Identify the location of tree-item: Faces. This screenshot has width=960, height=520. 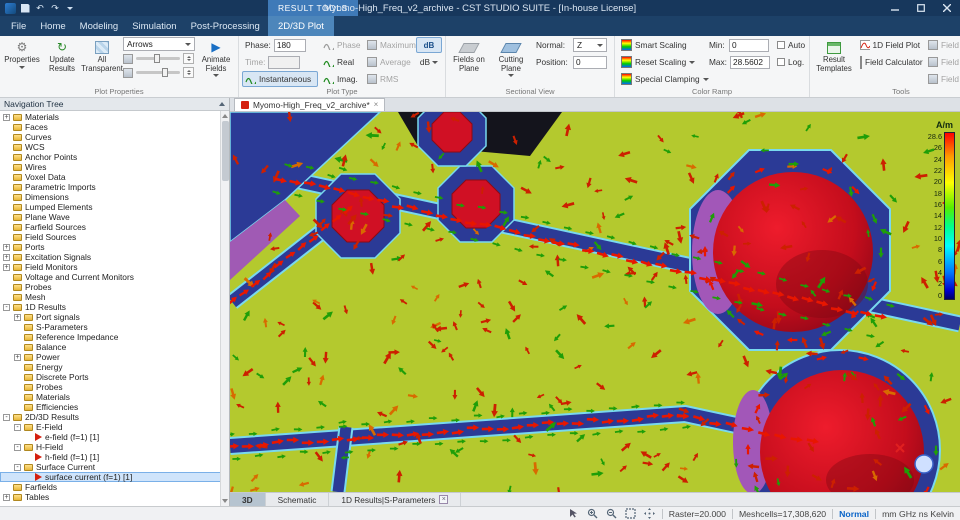
(114, 127).